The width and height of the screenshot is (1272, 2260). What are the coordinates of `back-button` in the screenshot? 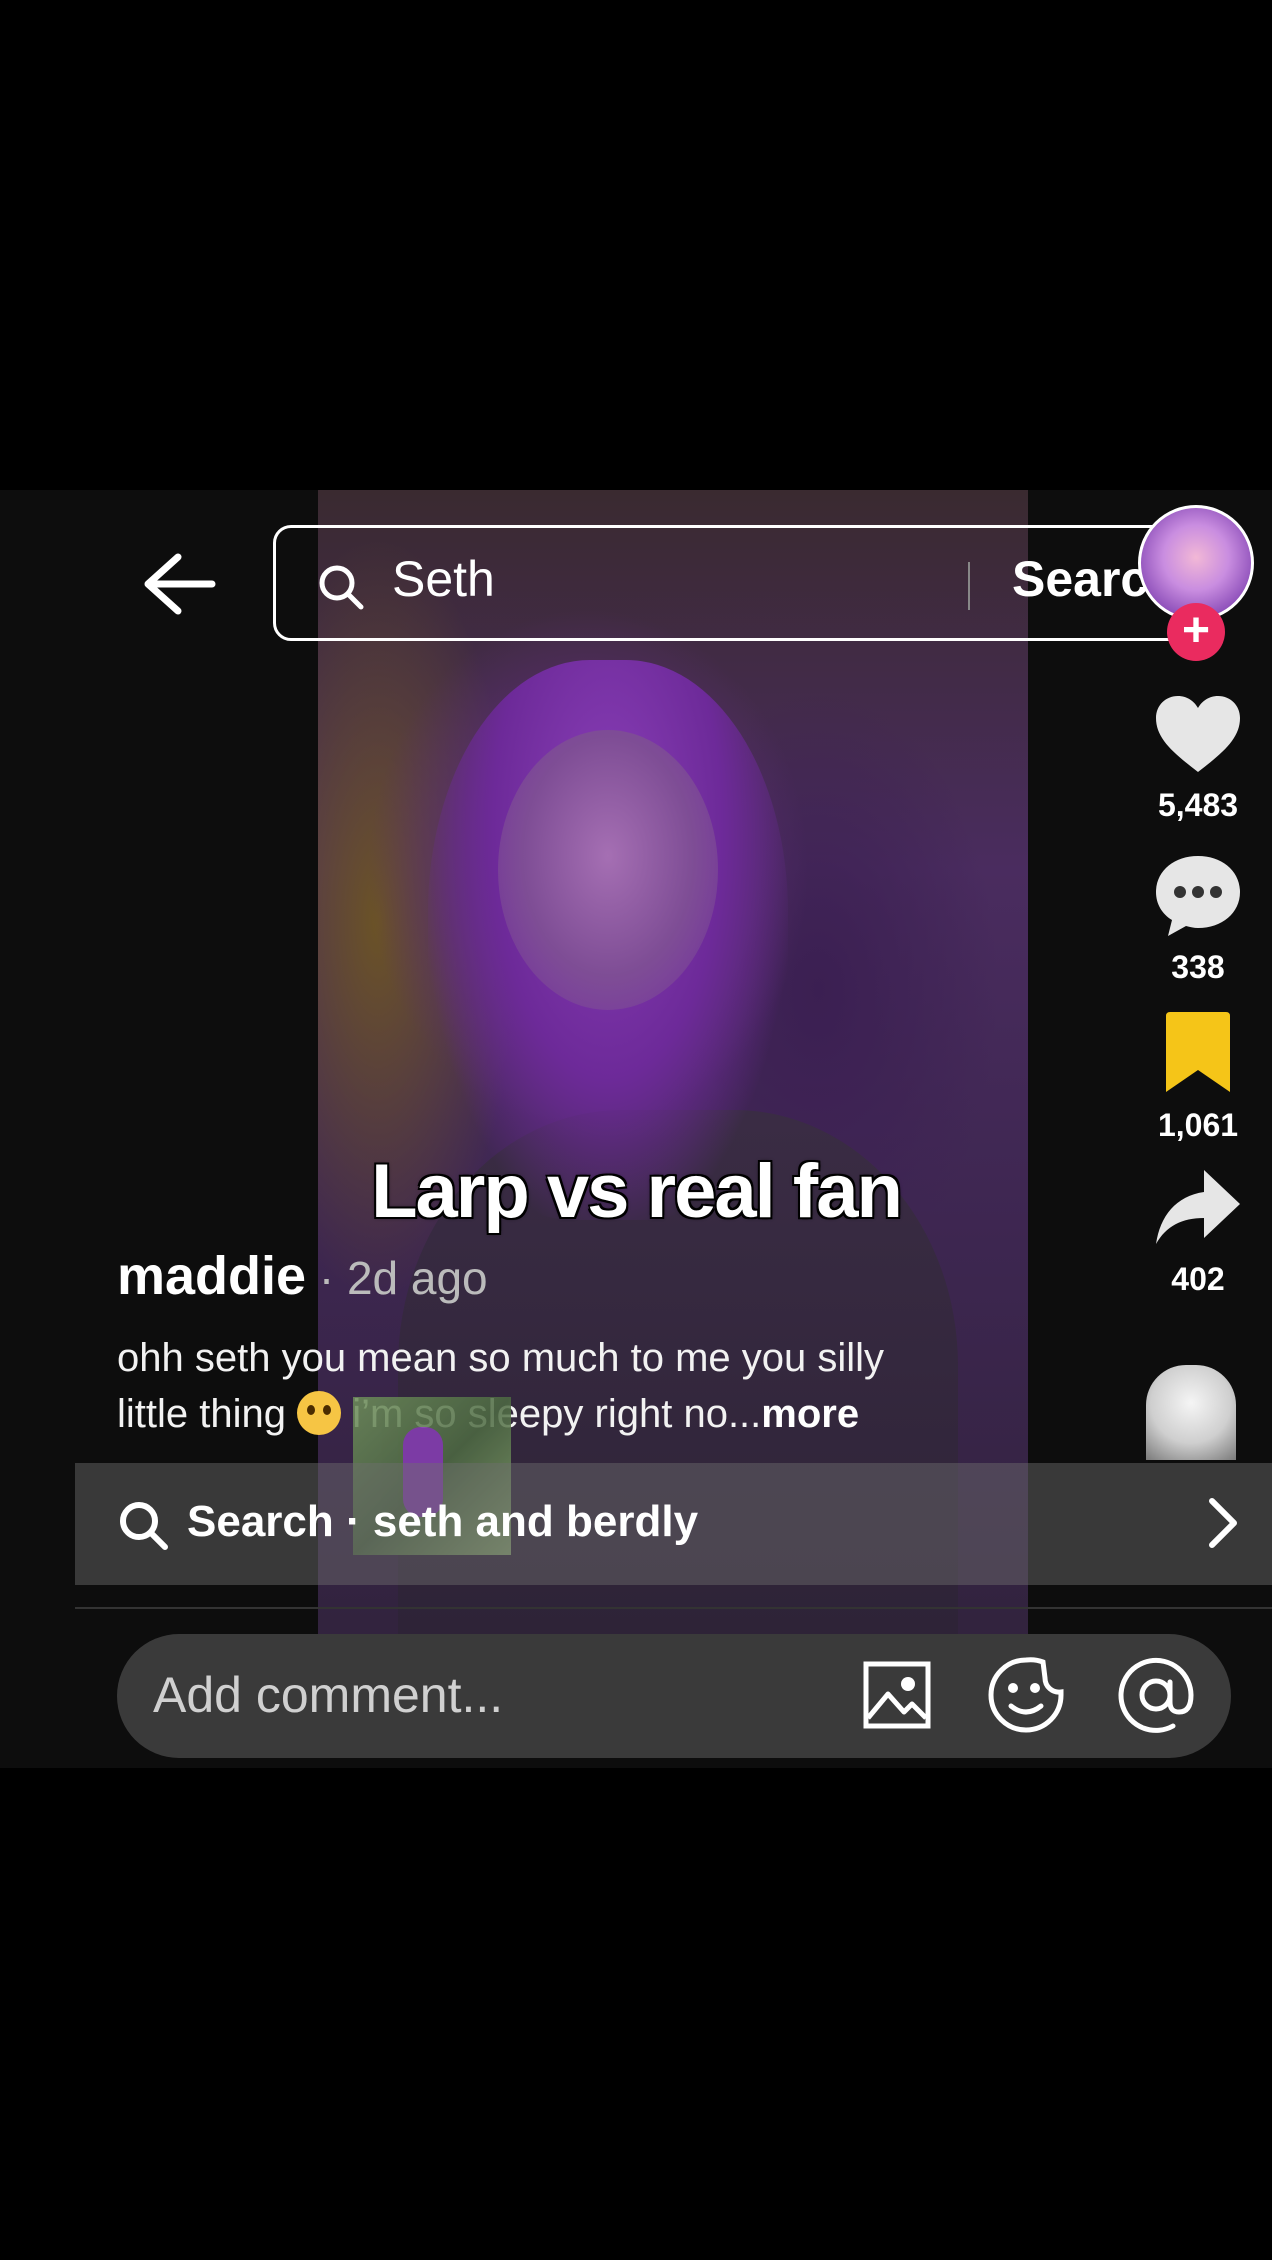 It's located at (180, 584).